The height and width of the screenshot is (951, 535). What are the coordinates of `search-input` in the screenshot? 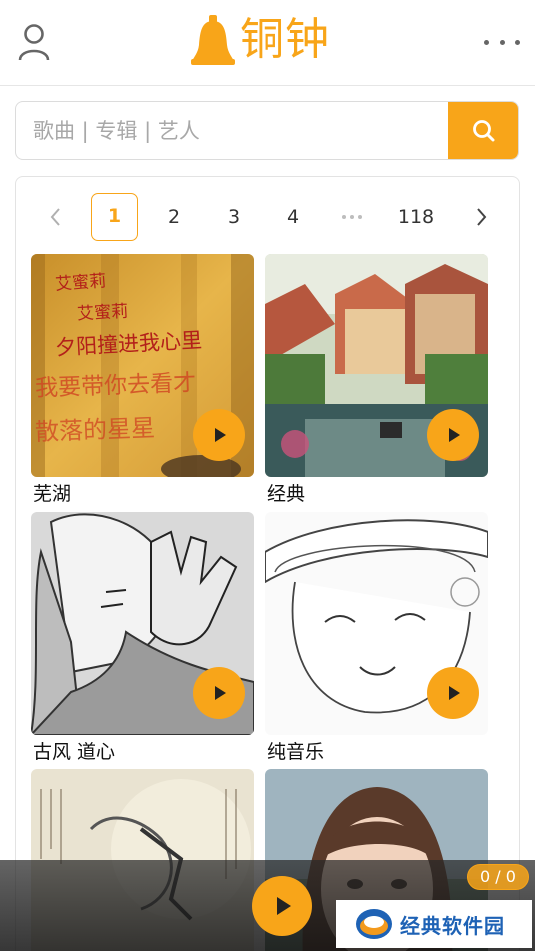 It's located at (232, 130).